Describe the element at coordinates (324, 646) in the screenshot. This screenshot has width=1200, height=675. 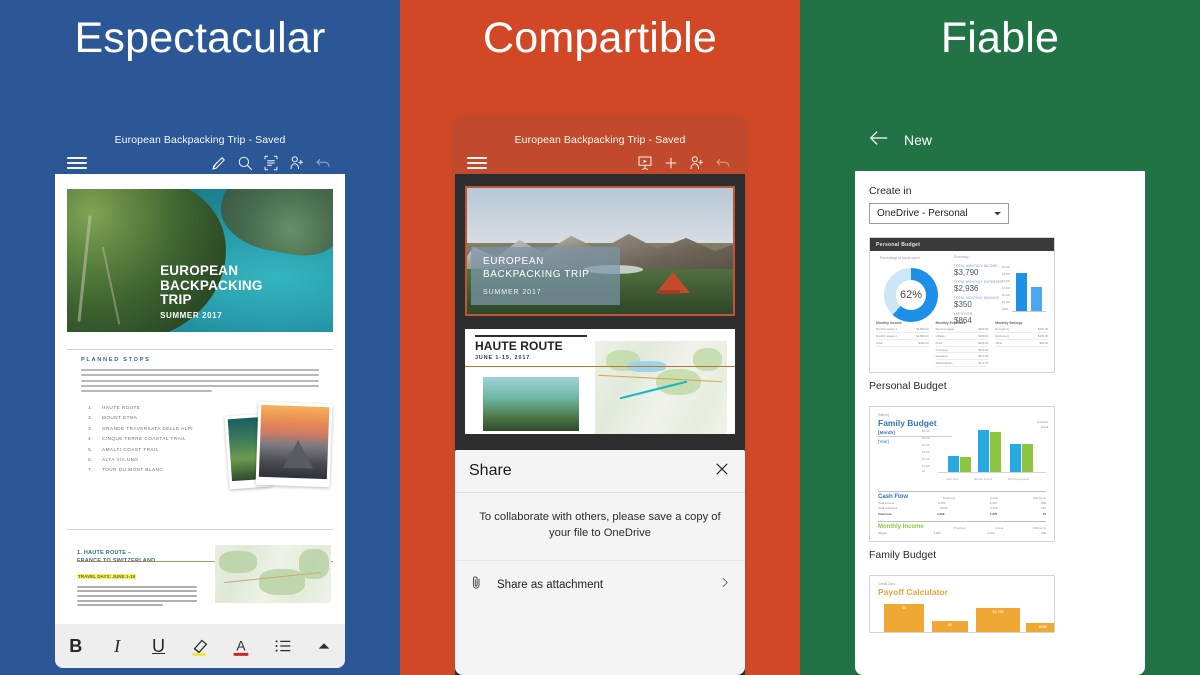
I see `chevron-up-icon` at that location.